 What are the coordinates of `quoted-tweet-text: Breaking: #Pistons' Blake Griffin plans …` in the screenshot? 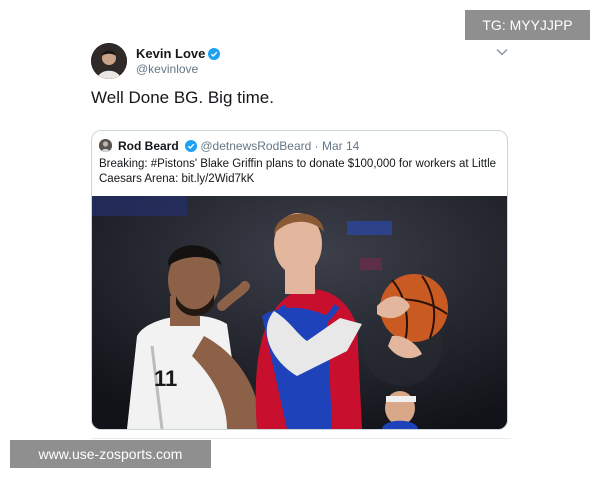 It's located at (298, 171).